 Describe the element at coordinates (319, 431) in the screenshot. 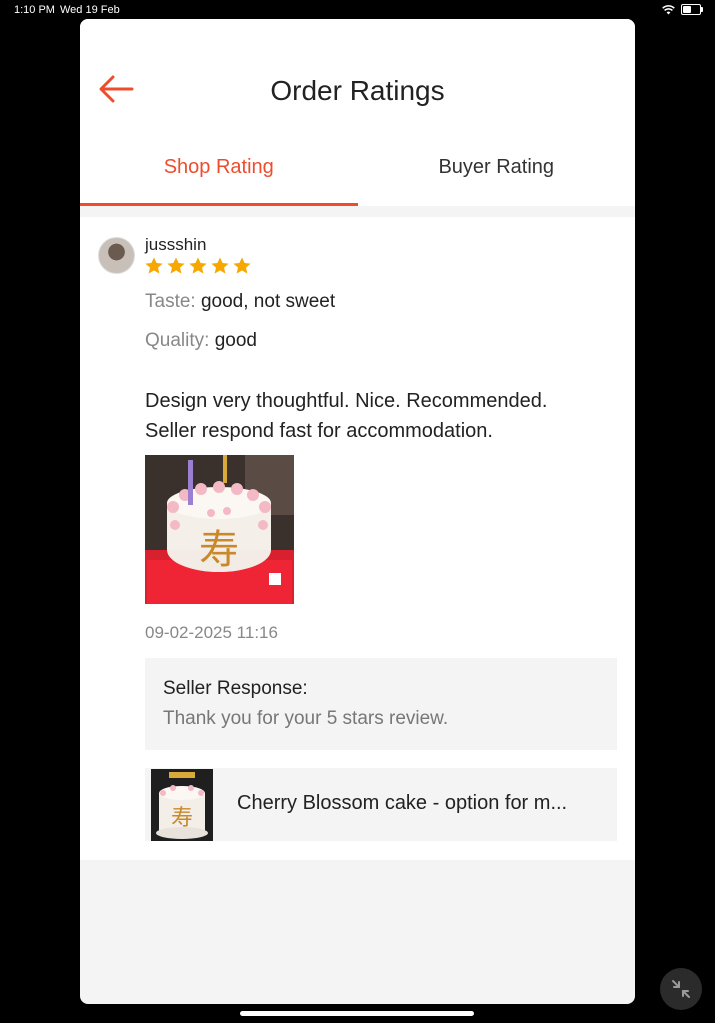

I see `review-comment-line: Seller respond fast for accommodation.` at that location.